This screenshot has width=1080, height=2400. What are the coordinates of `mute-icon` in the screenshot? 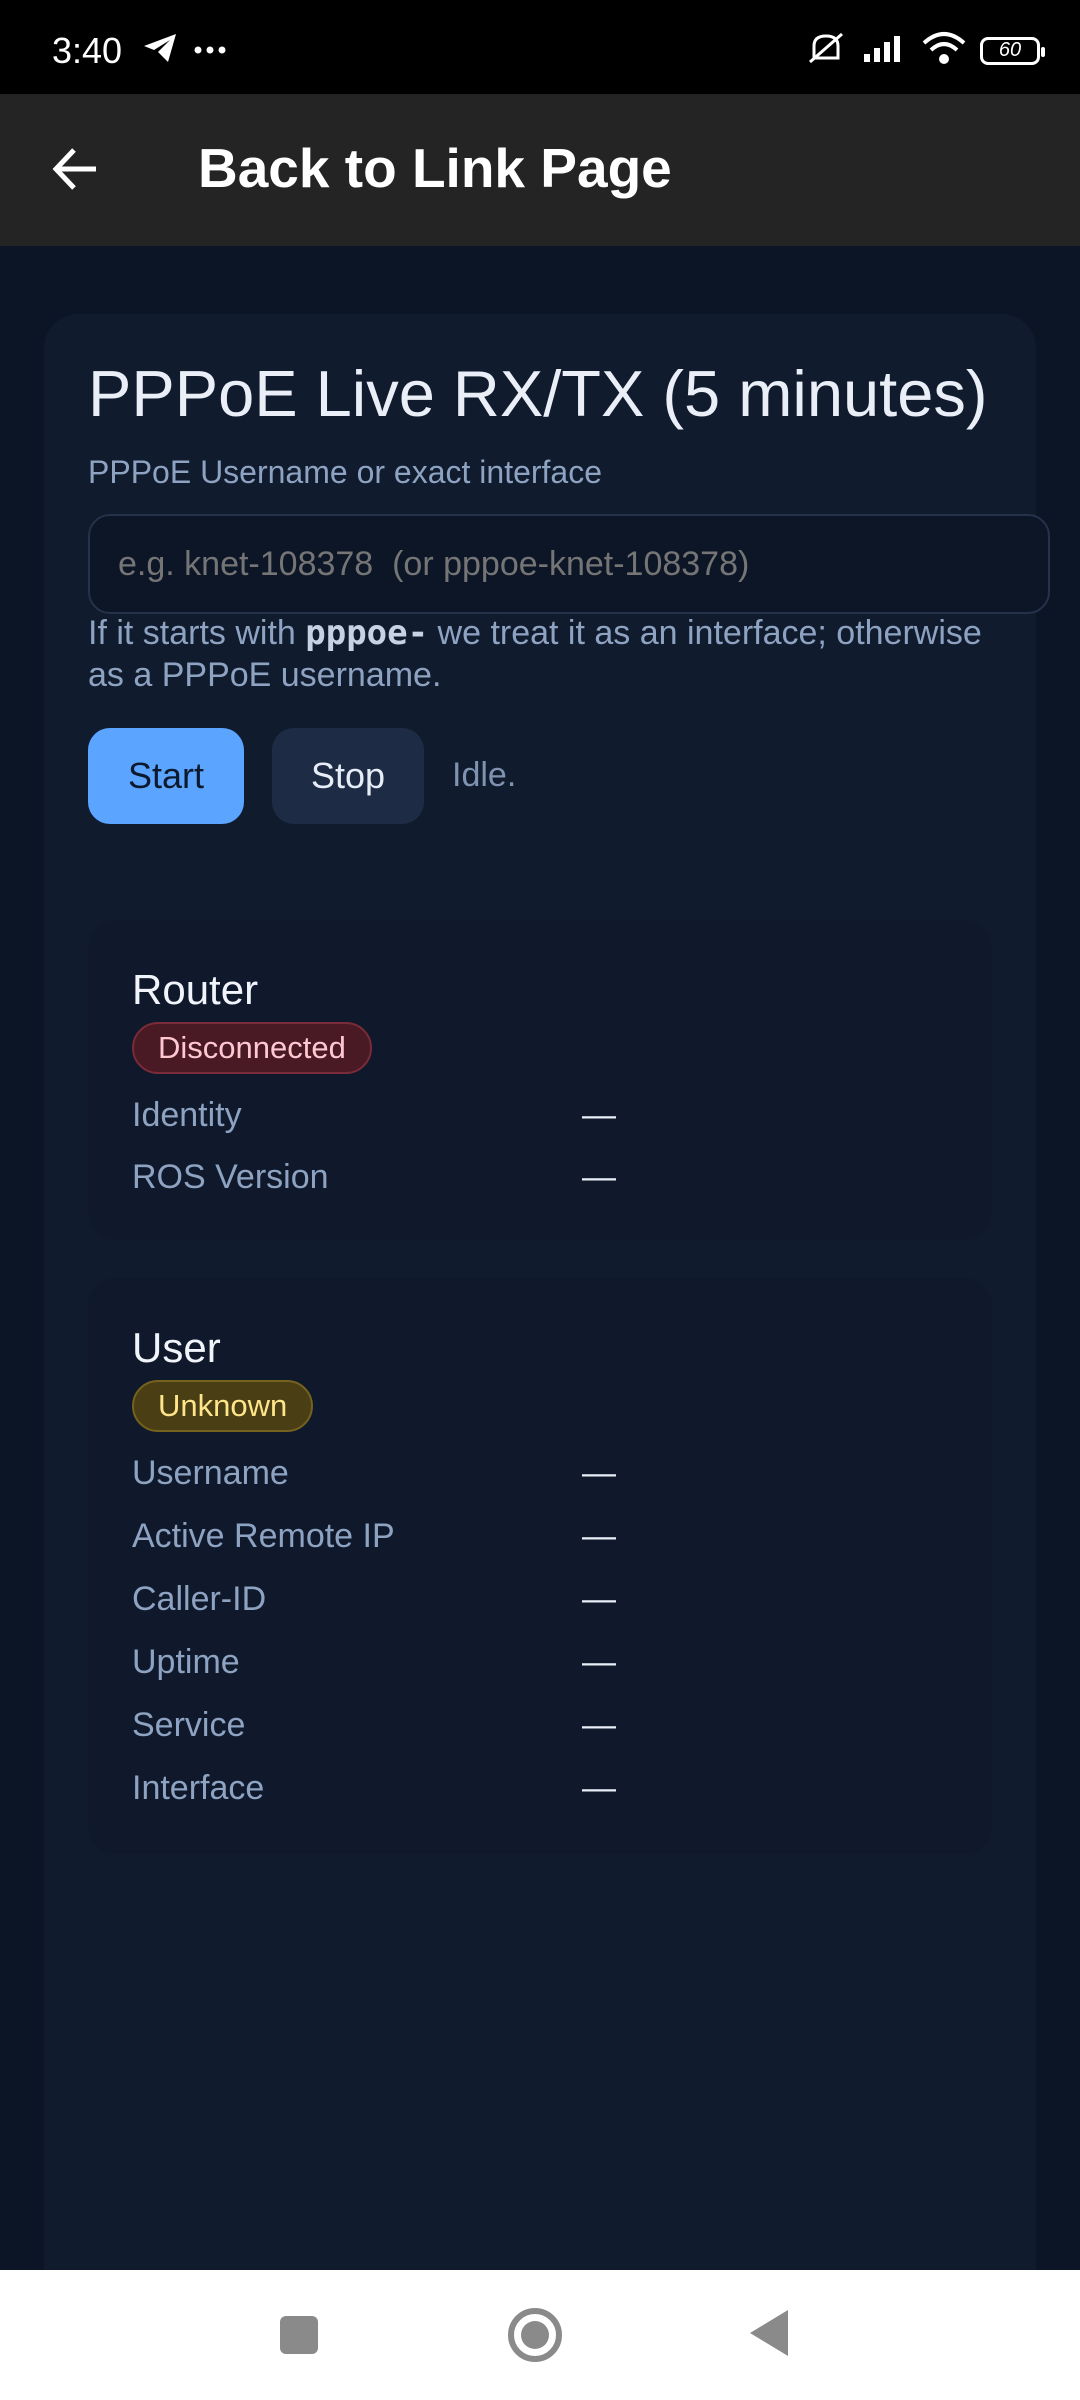 It's located at (826, 50).